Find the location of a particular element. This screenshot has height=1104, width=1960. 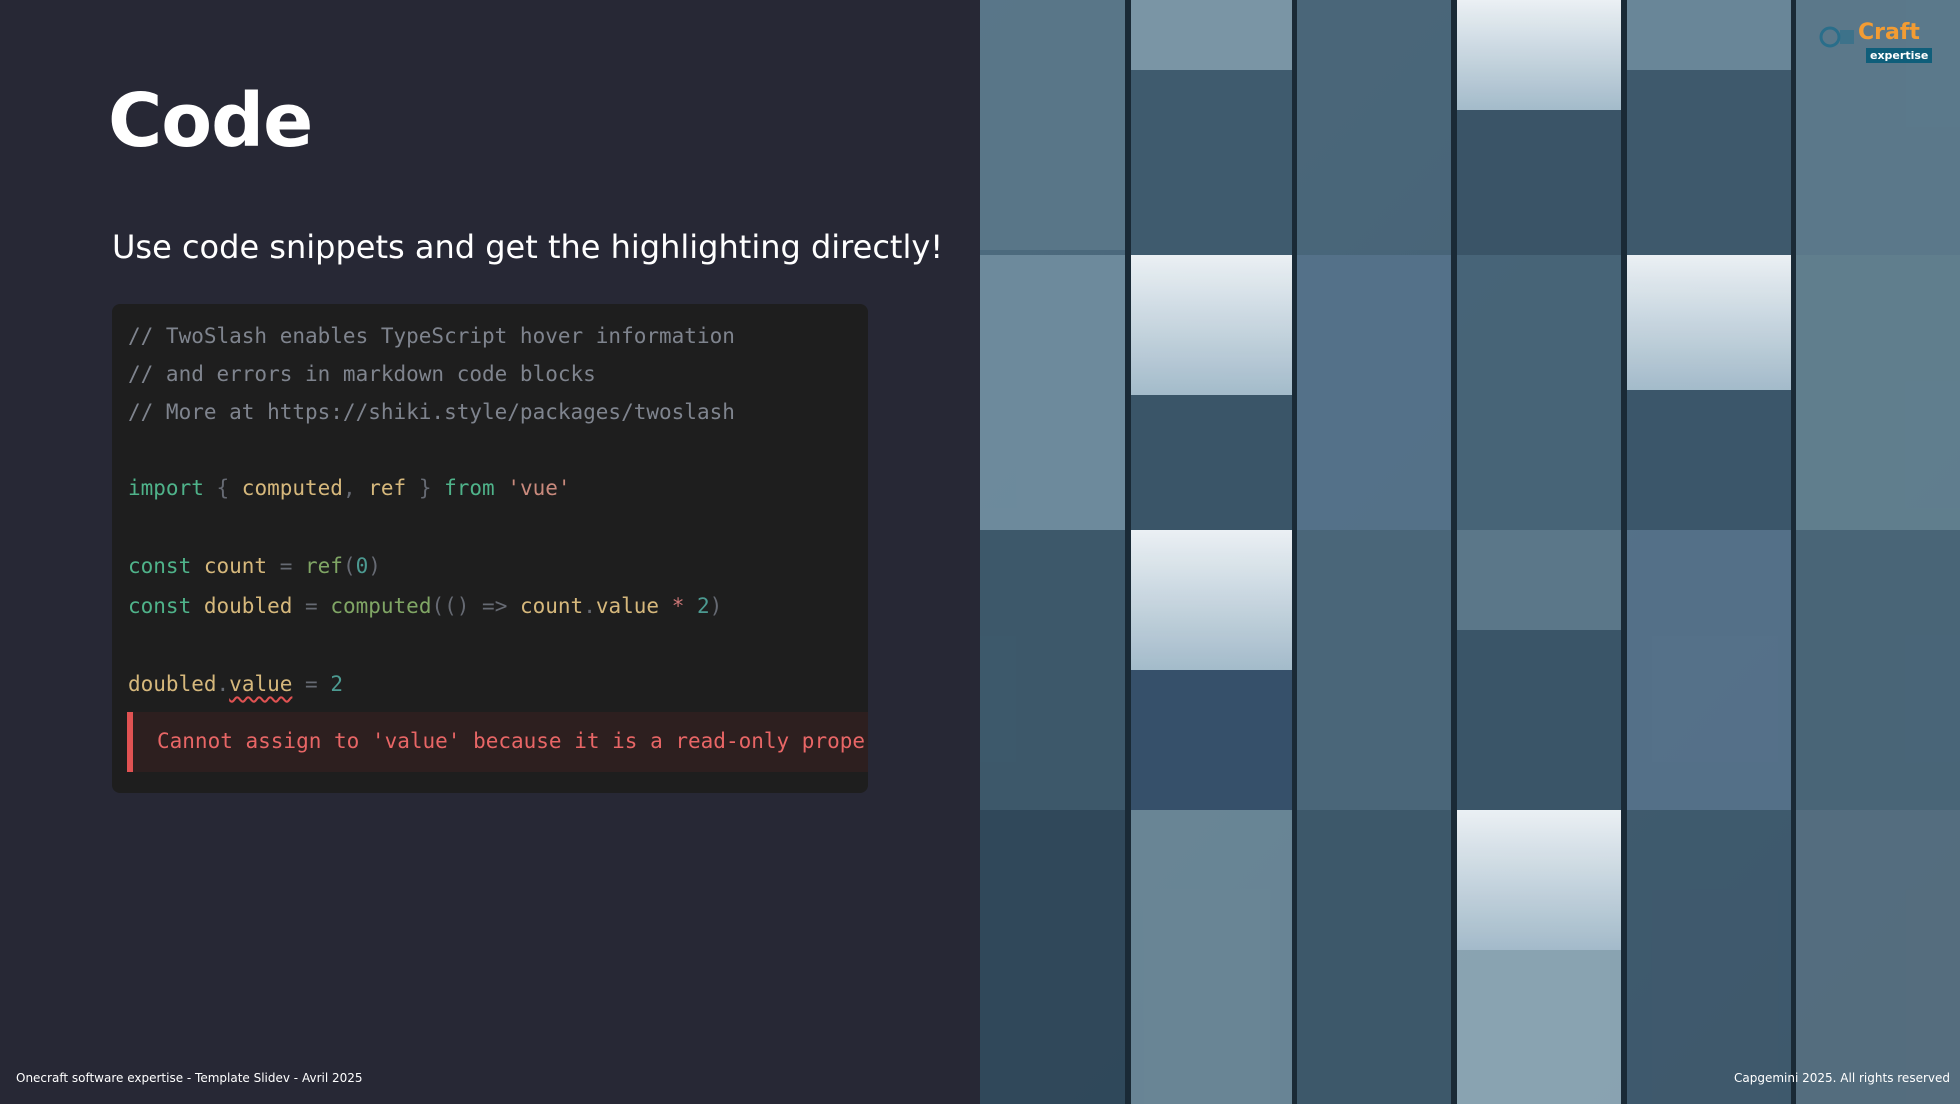

paren: ( is located at coordinates (349, 566).